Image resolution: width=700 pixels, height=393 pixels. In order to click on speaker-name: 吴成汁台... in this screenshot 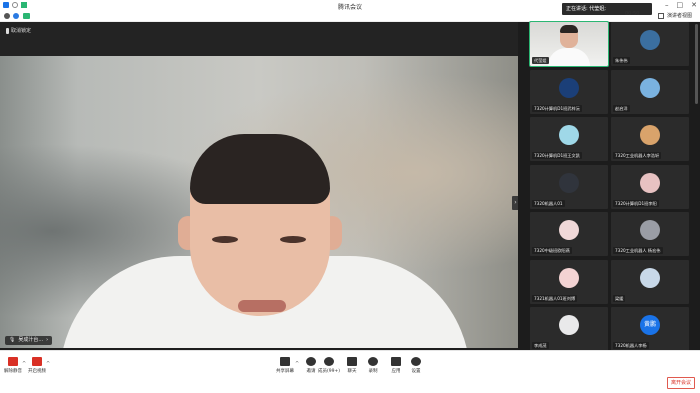, I will do `click(31, 340)`.